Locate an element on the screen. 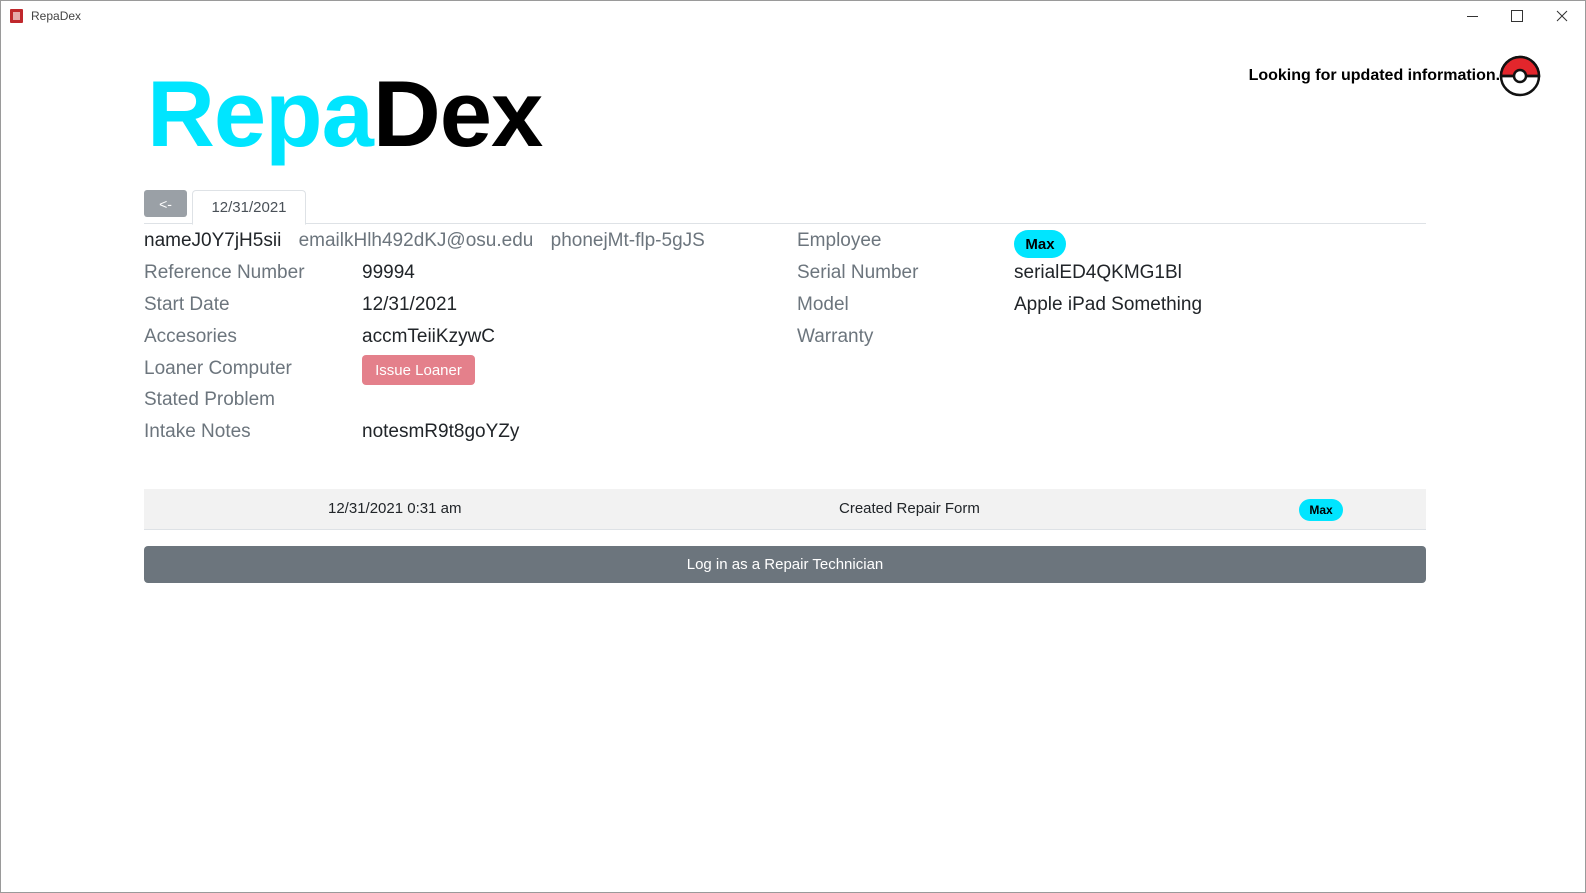  model-label: Model is located at coordinates (823, 304).